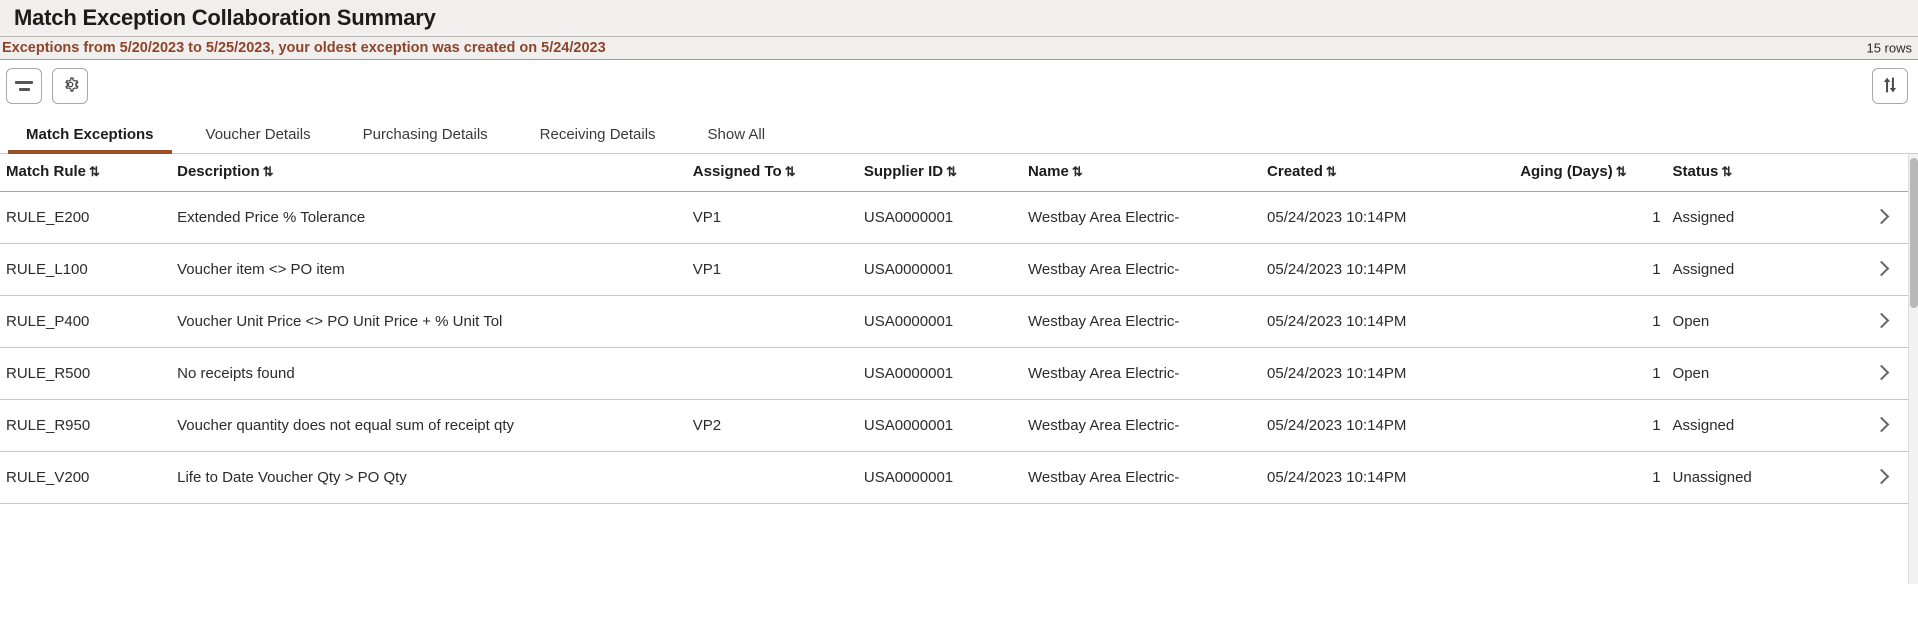 This screenshot has height=617, width=1918. Describe the element at coordinates (1760, 173) in the screenshot. I see `column-header-status: Status ⇅` at that location.